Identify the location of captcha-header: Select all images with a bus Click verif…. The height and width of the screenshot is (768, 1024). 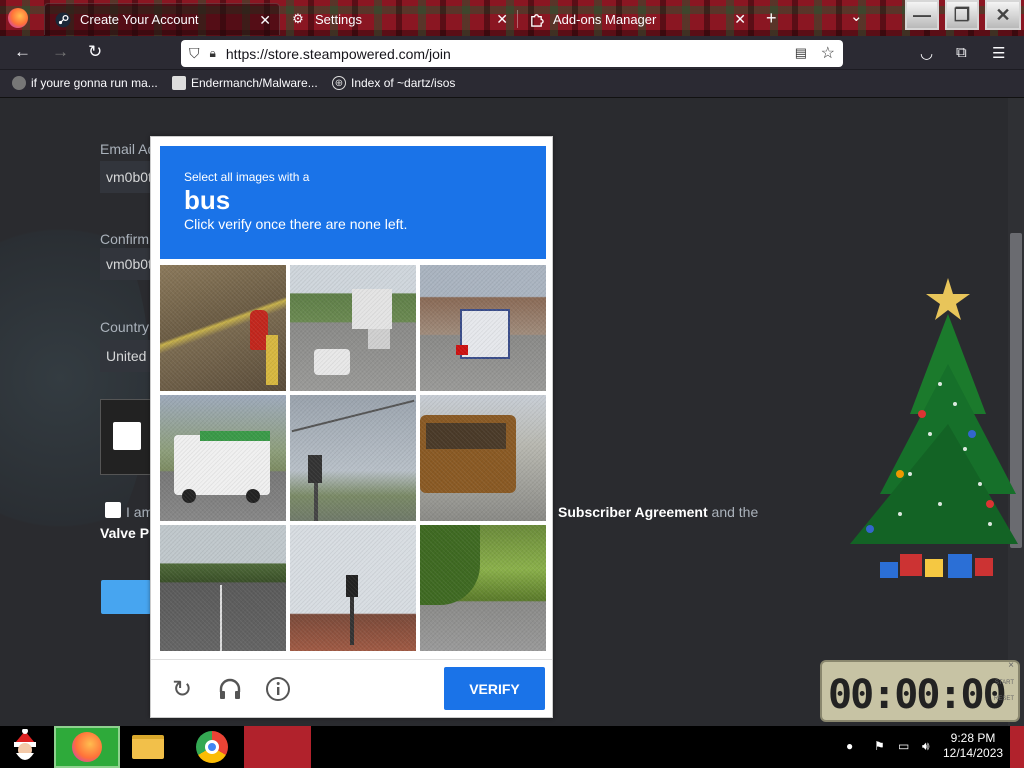
(353, 202).